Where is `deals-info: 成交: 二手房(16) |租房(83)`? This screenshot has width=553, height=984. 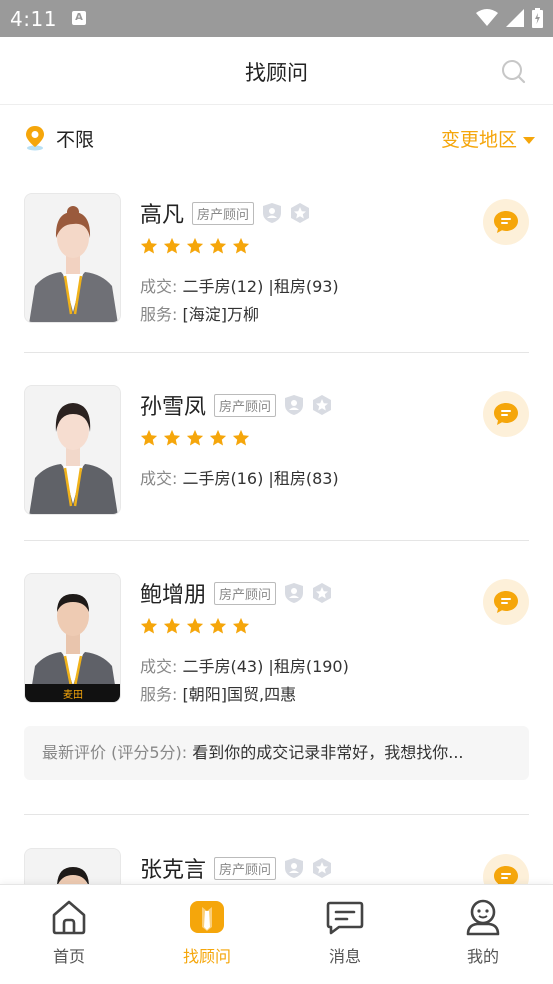
deals-info: 成交: 二手房(16) |租房(83) is located at coordinates (239, 477).